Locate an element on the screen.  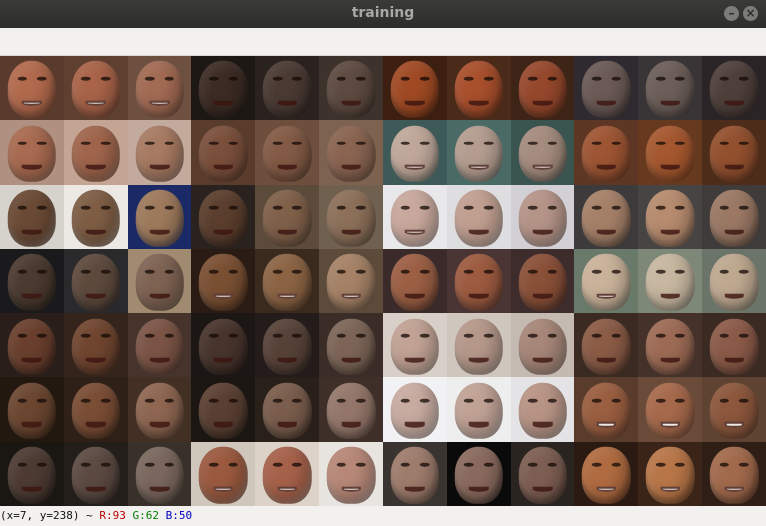
close-button: × is located at coordinates (750, 13).